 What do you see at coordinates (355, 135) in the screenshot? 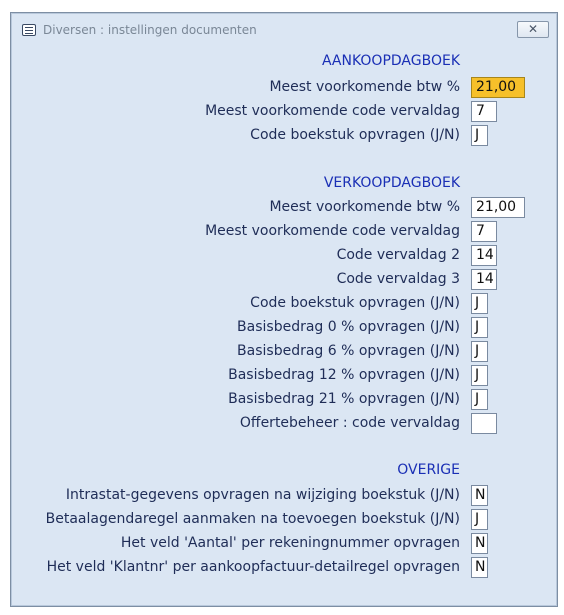
I see `label-aankoop-code-boekstuk: Code boekstuk opvragen (J/N)` at bounding box center [355, 135].